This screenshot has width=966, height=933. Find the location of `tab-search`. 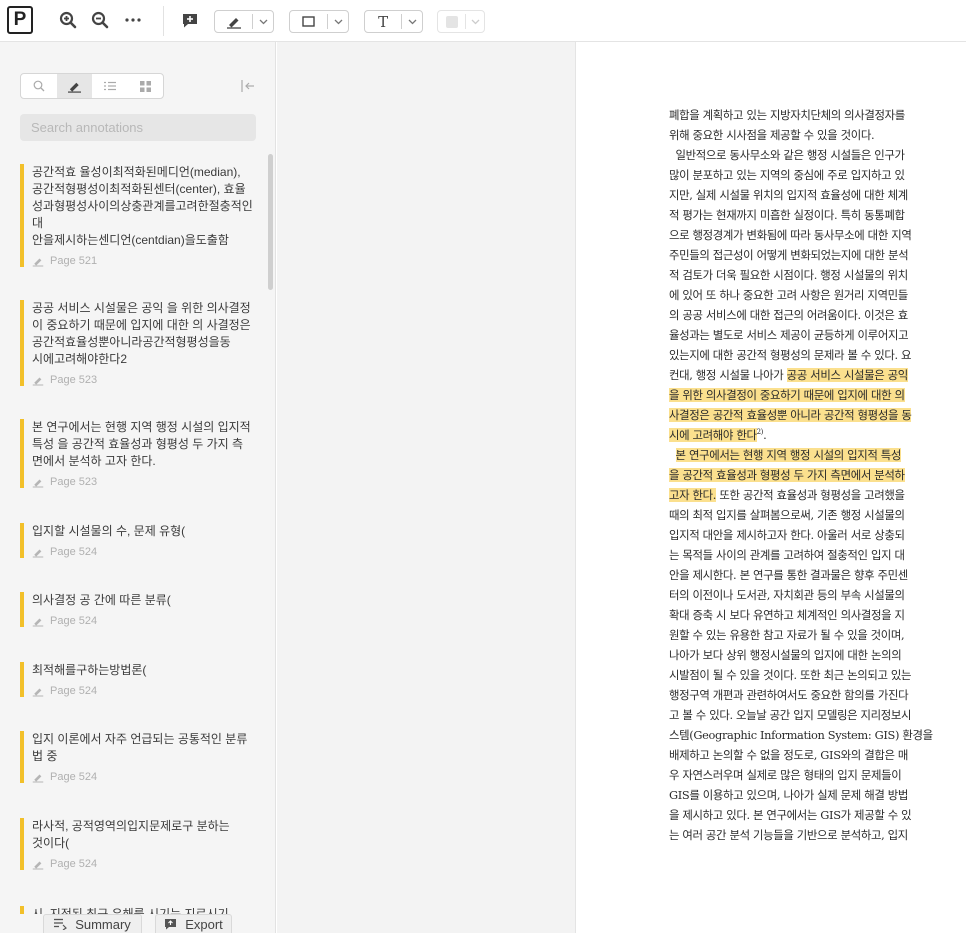

tab-search is located at coordinates (39, 86).